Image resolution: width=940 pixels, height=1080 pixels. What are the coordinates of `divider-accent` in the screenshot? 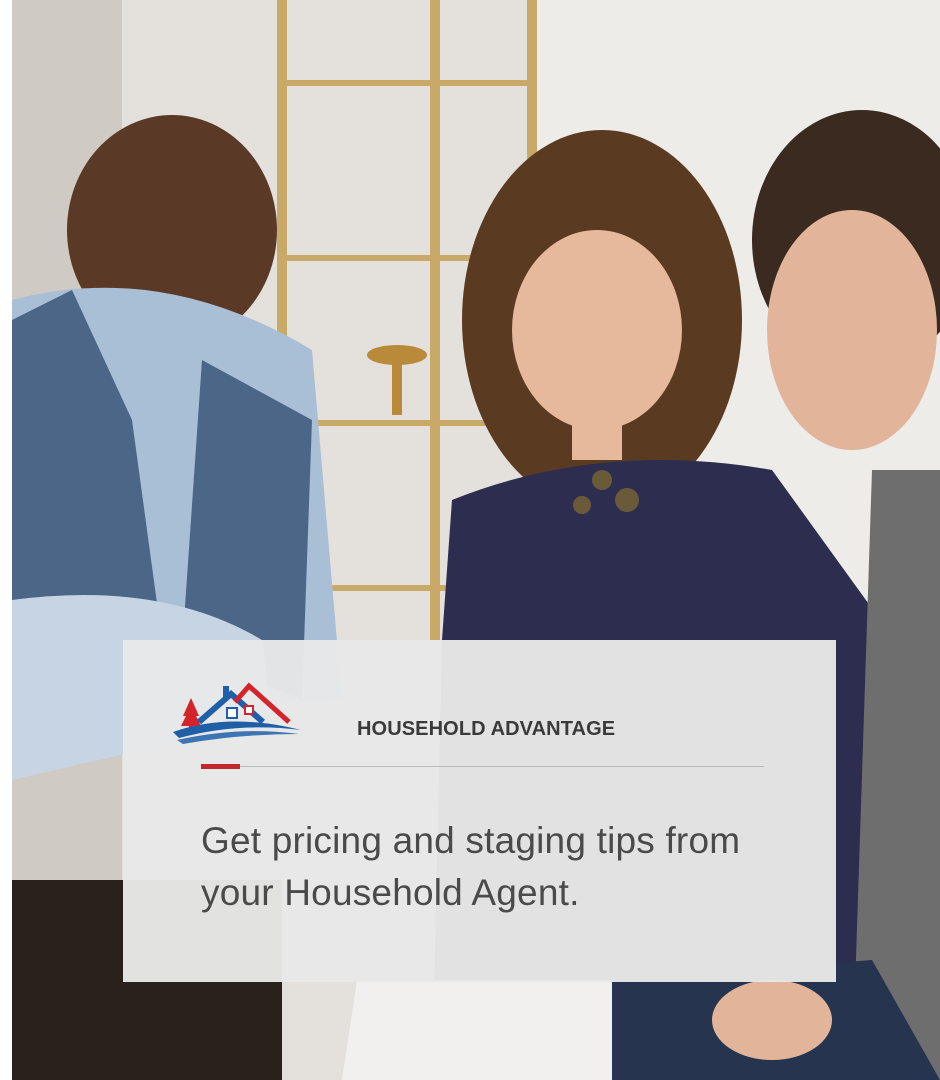 It's located at (220, 766).